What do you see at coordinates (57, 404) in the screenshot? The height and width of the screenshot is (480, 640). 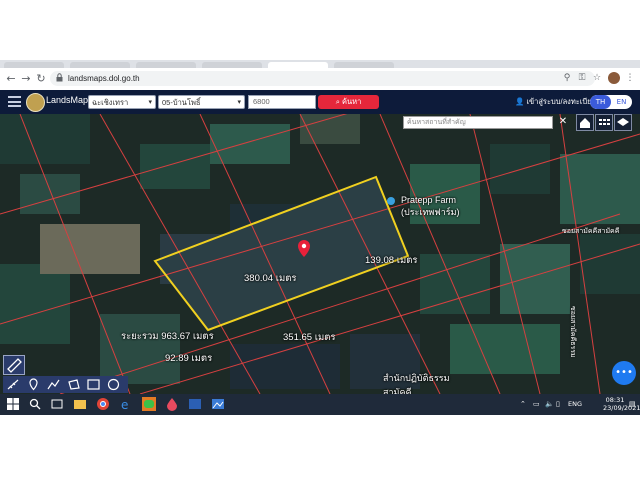 I see `task-view-icon` at bounding box center [57, 404].